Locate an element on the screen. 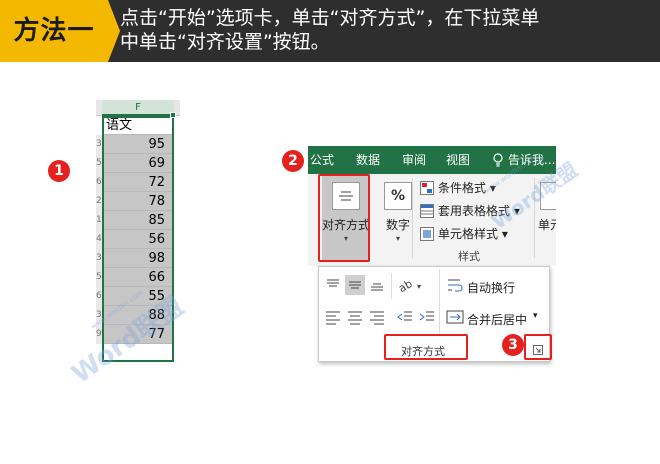 The width and height of the screenshot is (660, 464). cell-styles-icon is located at coordinates (427, 234).